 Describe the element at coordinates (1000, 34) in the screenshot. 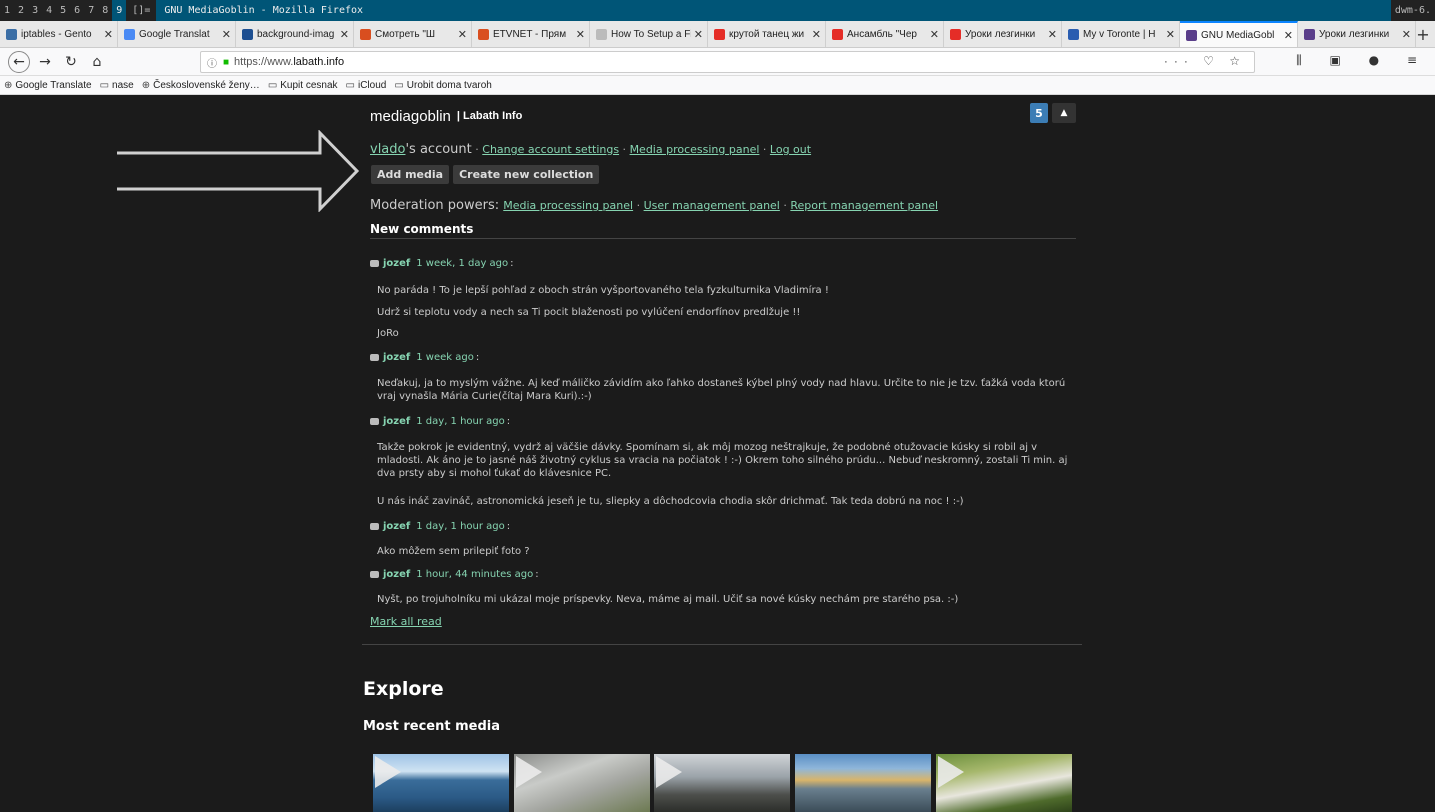

I see `tab-label: Уроки лезгинки` at that location.